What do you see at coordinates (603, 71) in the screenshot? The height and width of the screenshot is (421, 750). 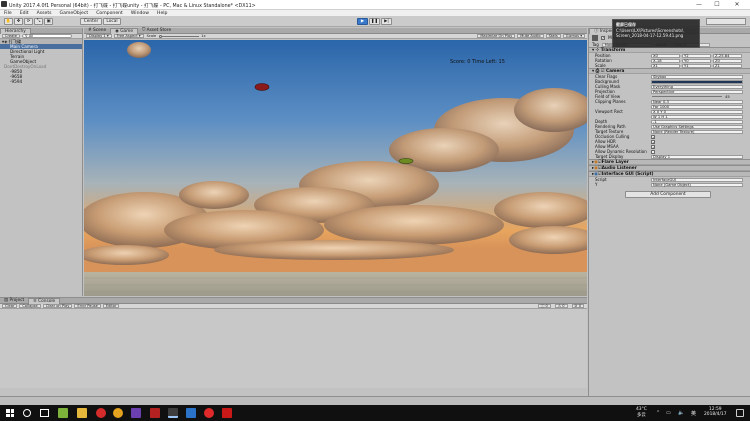 I see `camera-enabled-checkbox: ☑` at bounding box center [603, 71].